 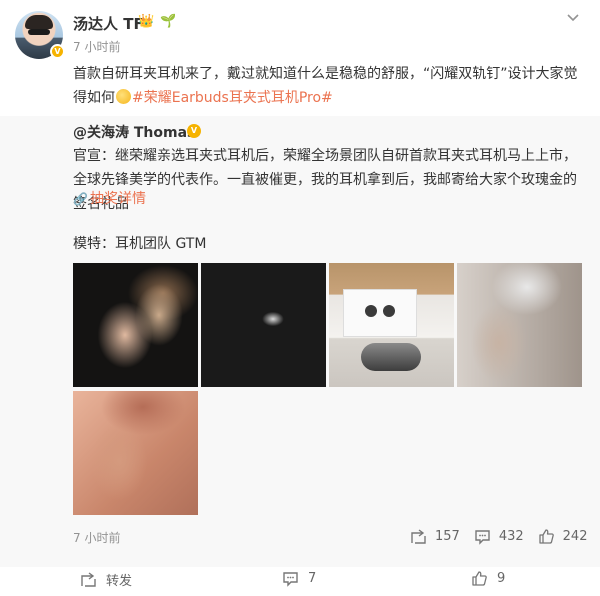 I want to click on crown-icon: 👑, so click(x=146, y=21).